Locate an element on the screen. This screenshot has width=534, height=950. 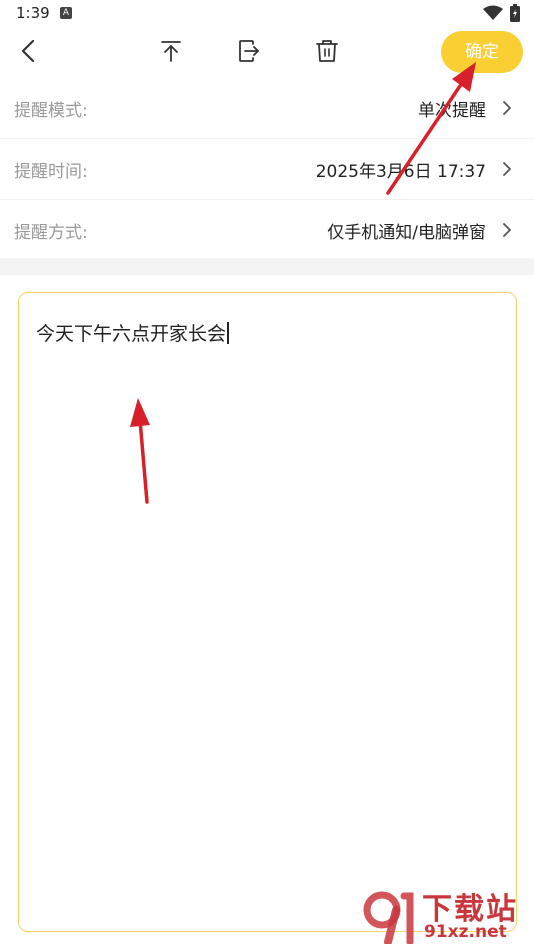
back-icon is located at coordinates (29, 51).